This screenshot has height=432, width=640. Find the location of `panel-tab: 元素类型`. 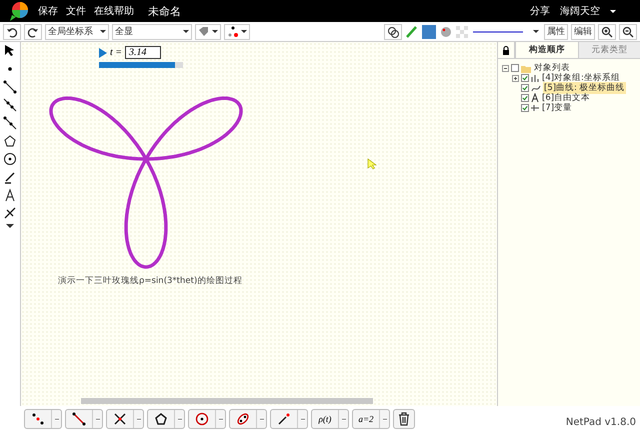

panel-tab: 元素类型 is located at coordinates (609, 50).